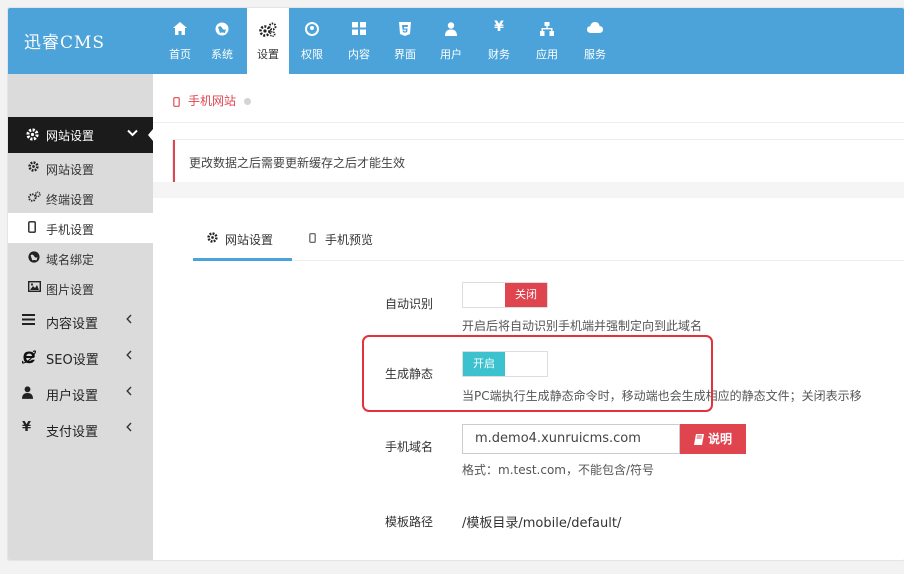  Describe the element at coordinates (548, 239) in the screenshot. I see `tab-bar: 网站设置 手机预览` at that location.